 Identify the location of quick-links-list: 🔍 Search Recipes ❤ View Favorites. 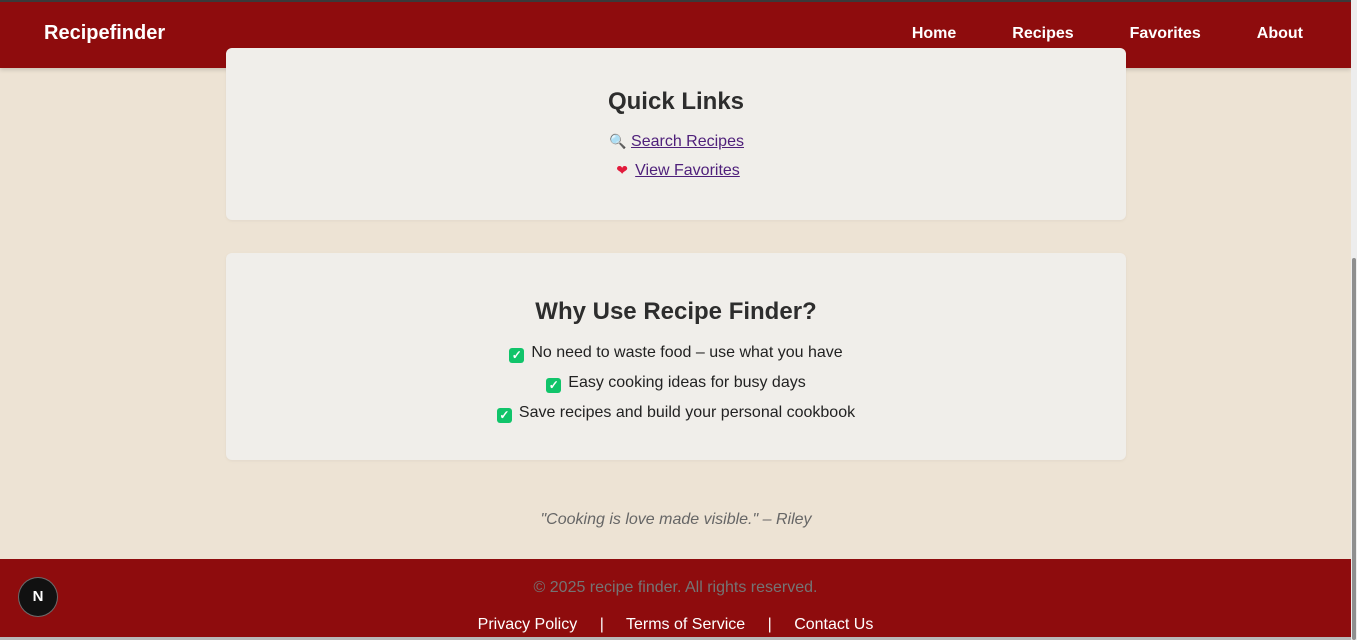
(676, 161).